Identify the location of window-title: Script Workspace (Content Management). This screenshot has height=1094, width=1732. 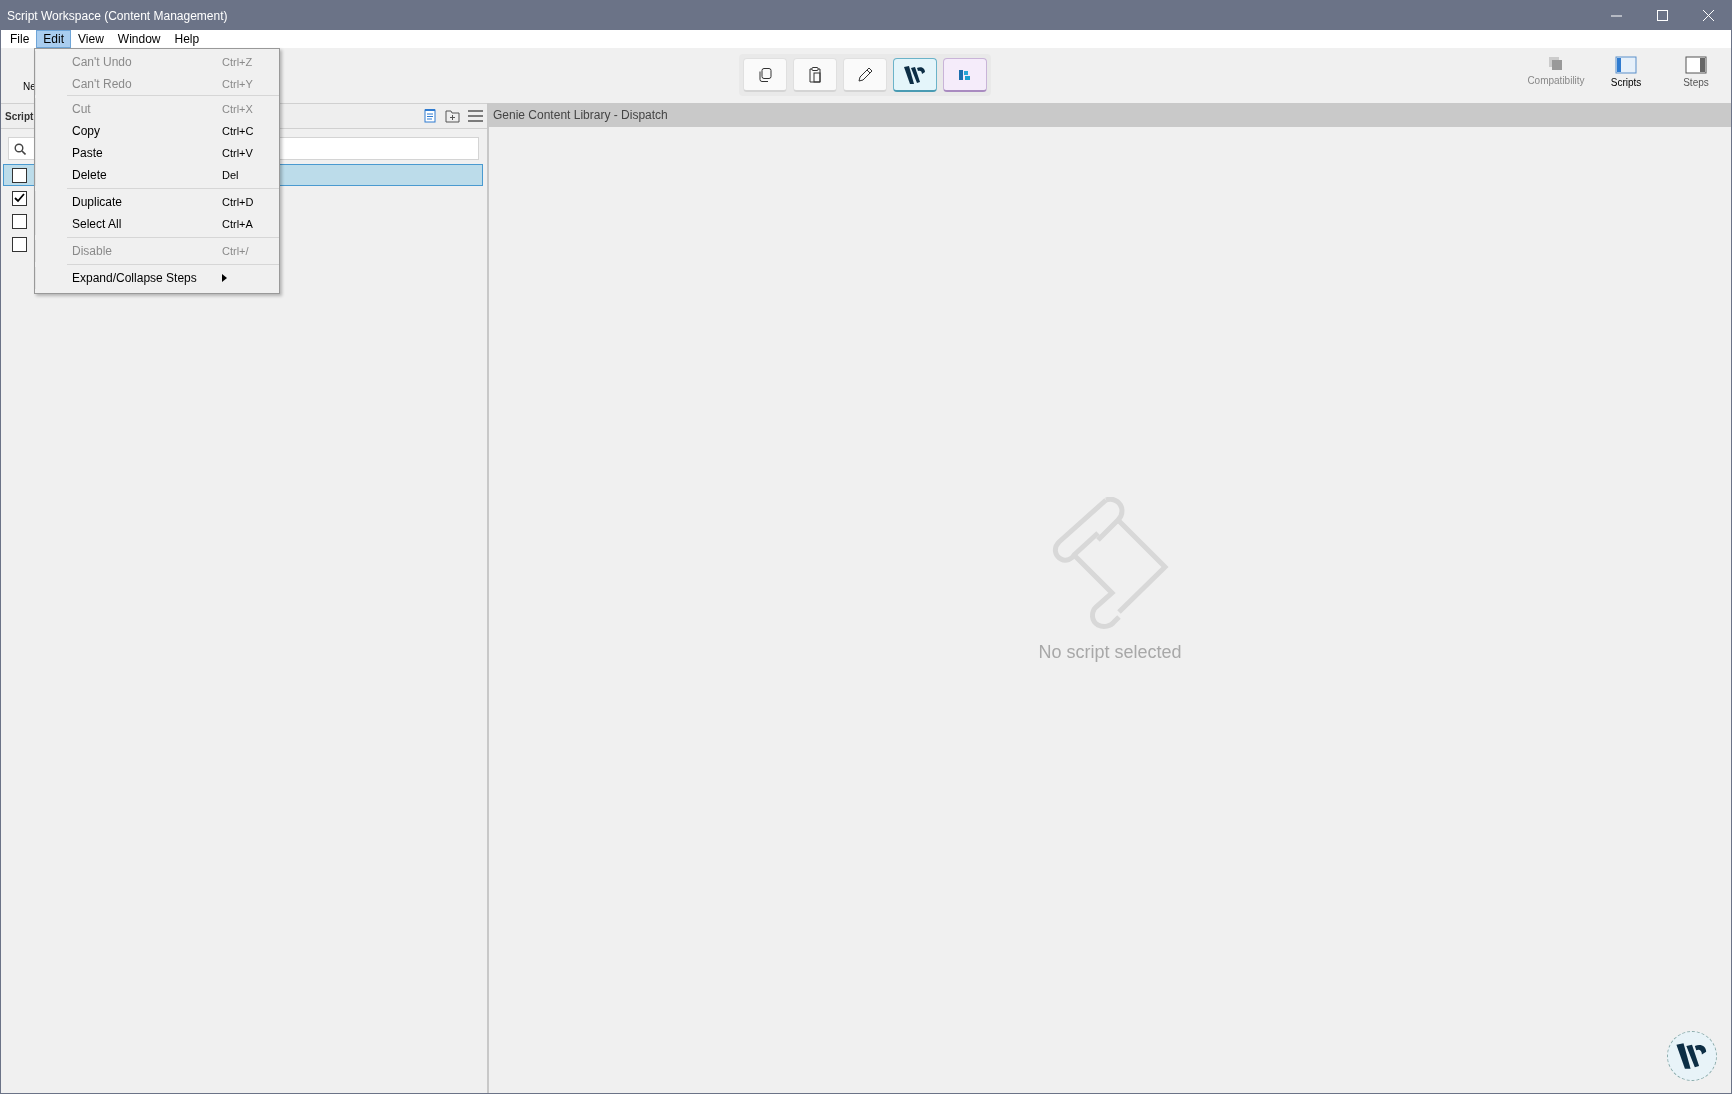
(117, 15).